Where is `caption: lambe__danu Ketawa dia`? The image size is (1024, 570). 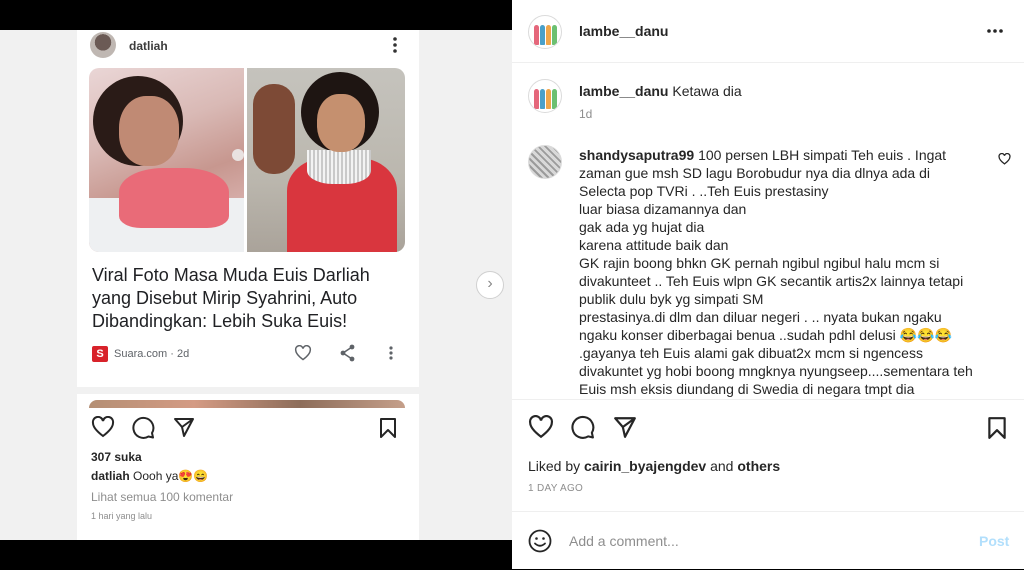 caption: lambe__danu Ketawa dia is located at coordinates (660, 91).